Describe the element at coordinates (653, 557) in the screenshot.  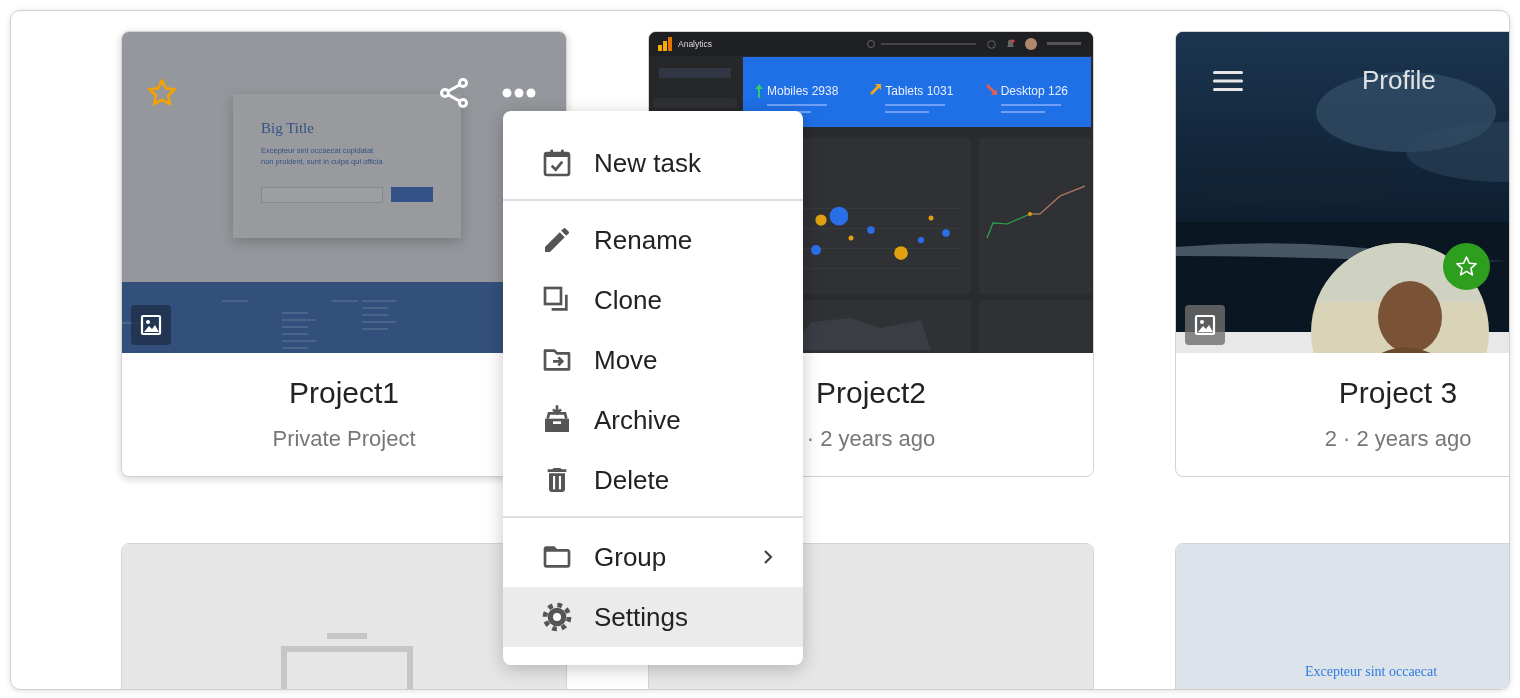
I see `menu-item: Group` at that location.